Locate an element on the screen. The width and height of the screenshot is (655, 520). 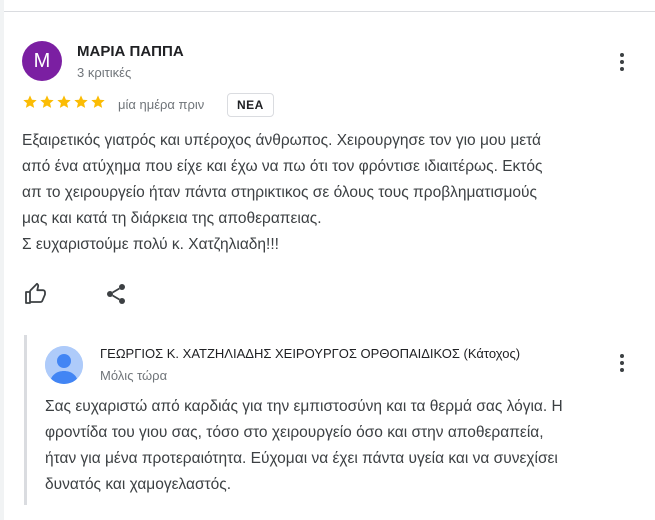
reply-time: Μόλις τώρα is located at coordinates (134, 375).